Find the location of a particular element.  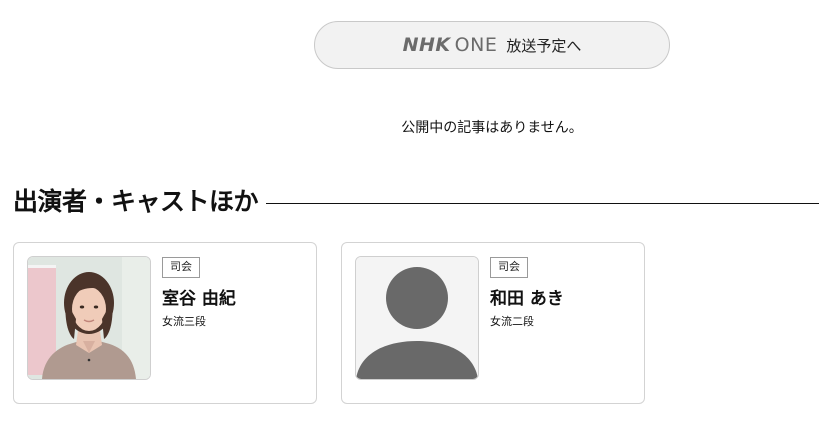

cast-rank: 女流二段 is located at coordinates (512, 321).